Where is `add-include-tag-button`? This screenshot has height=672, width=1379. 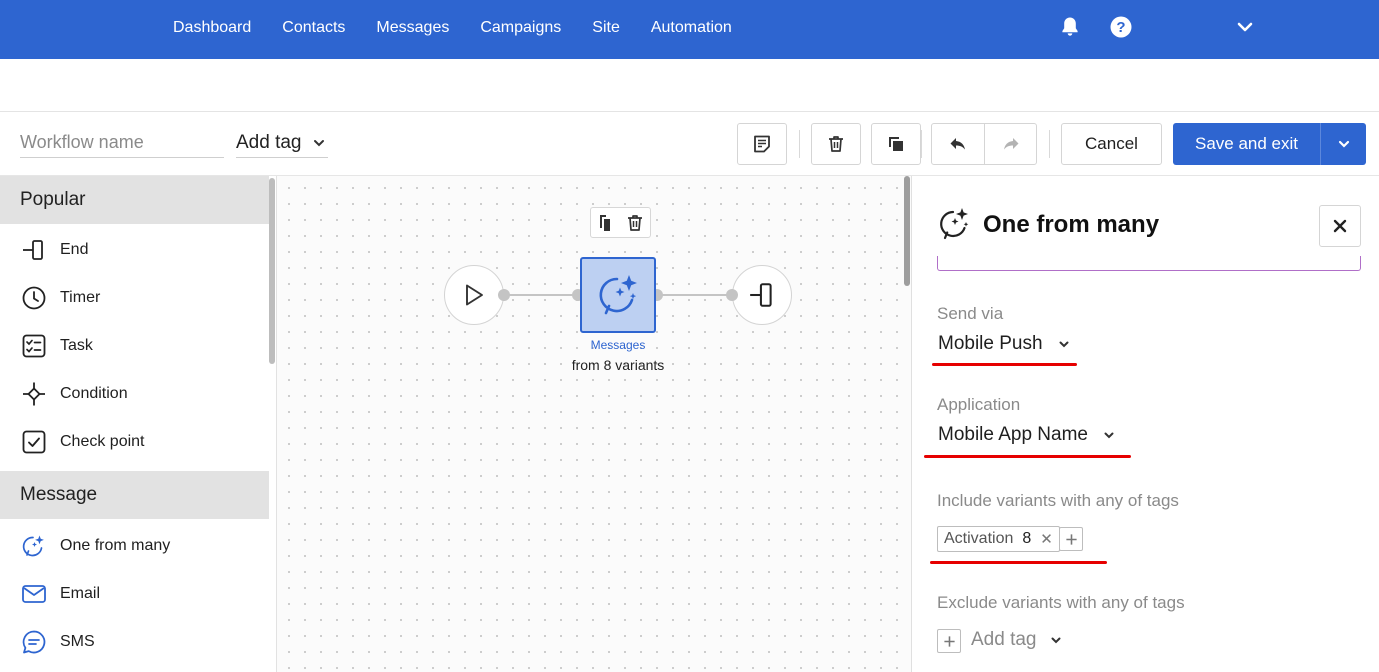
add-include-tag-button is located at coordinates (1071, 539).